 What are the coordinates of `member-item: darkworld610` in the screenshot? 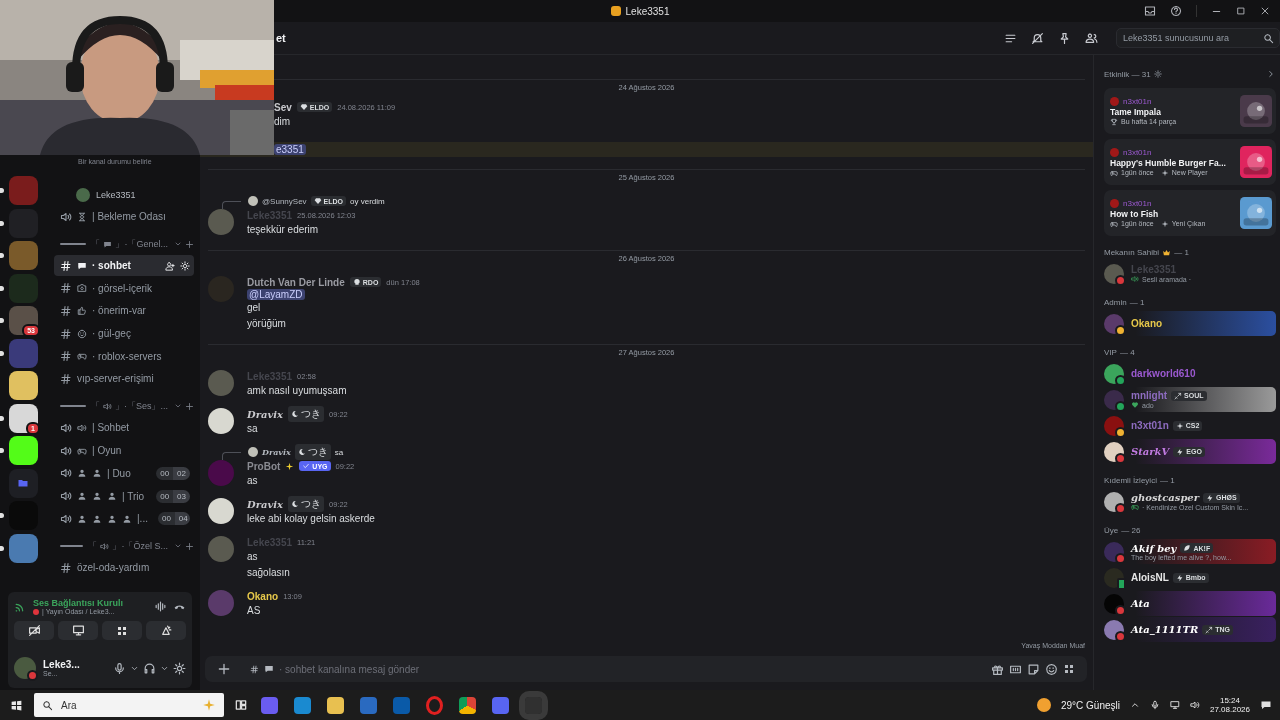 It's located at (1188, 373).